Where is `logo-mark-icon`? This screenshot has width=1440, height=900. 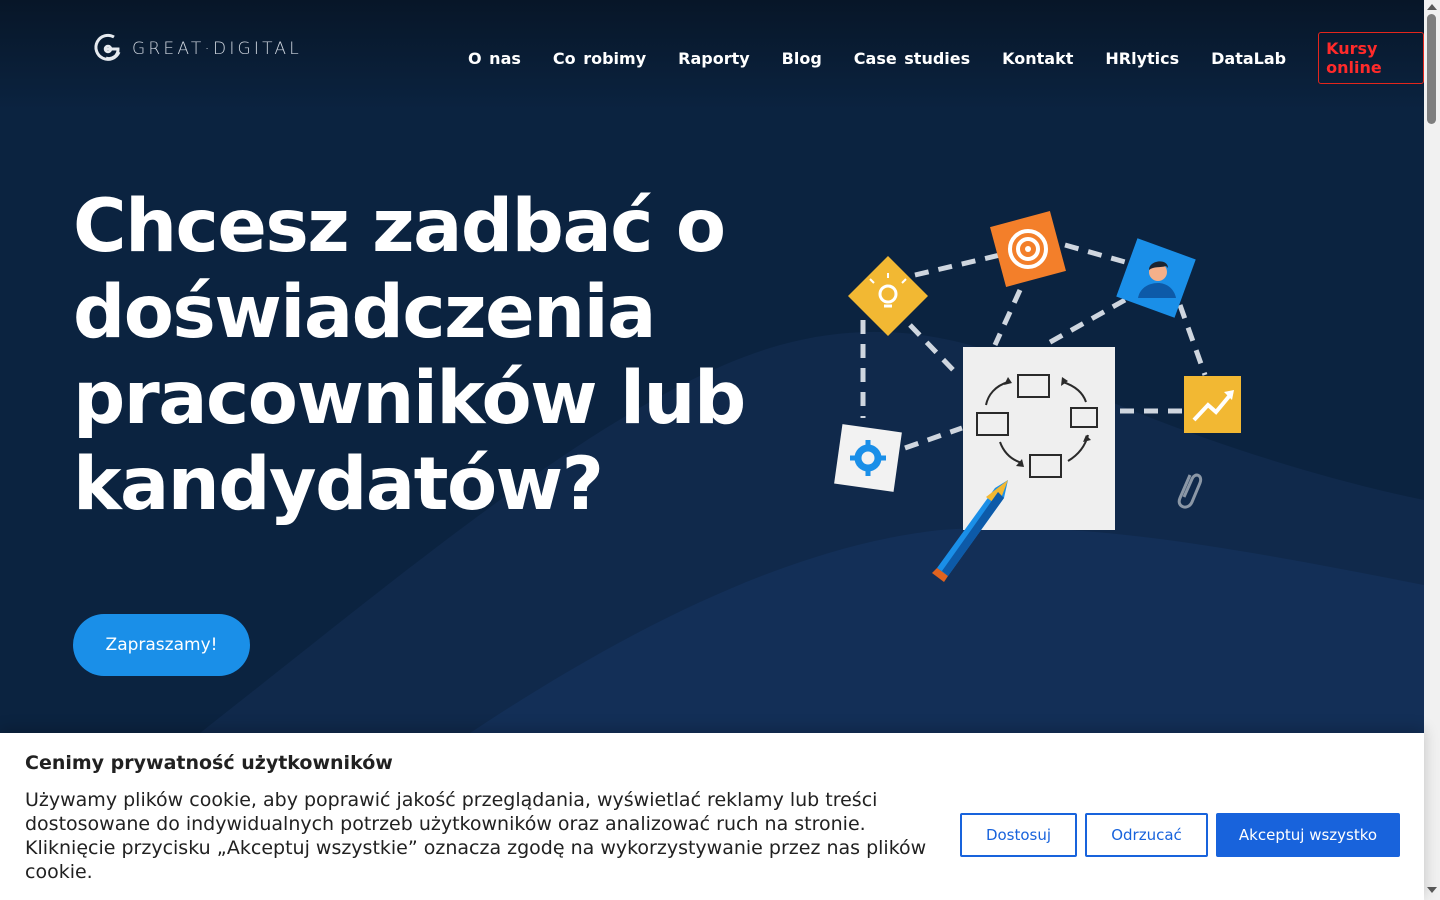
logo-mark-icon is located at coordinates (107, 47).